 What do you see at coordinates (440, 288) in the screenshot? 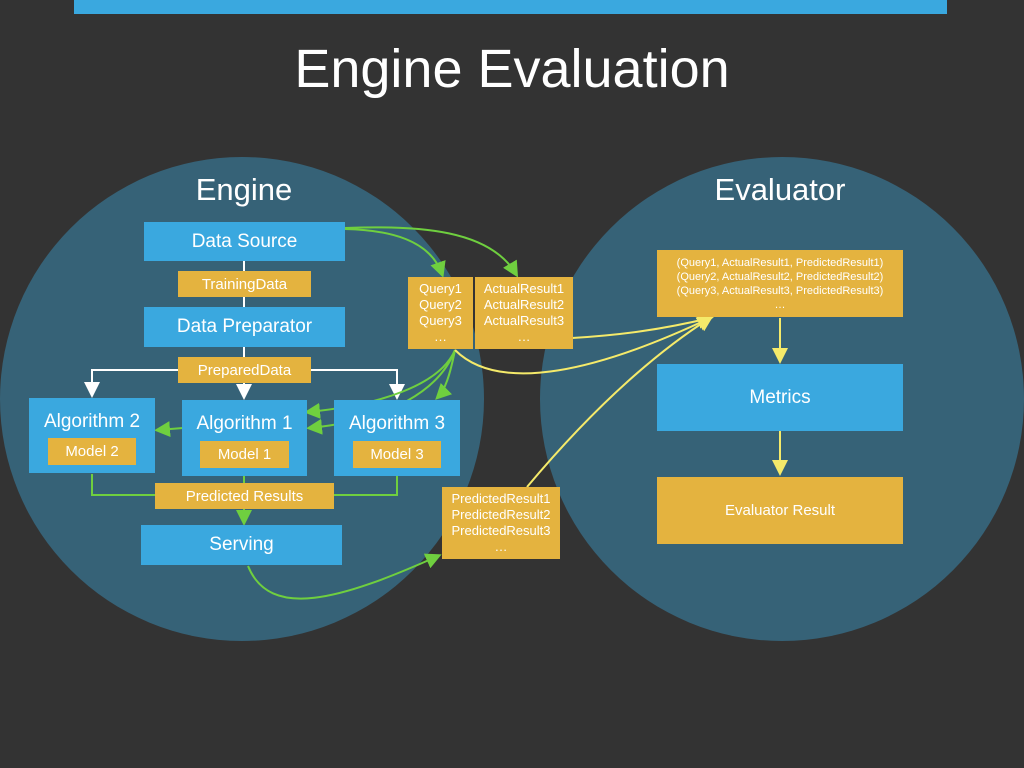
I see `query-item: Query1` at bounding box center [440, 288].